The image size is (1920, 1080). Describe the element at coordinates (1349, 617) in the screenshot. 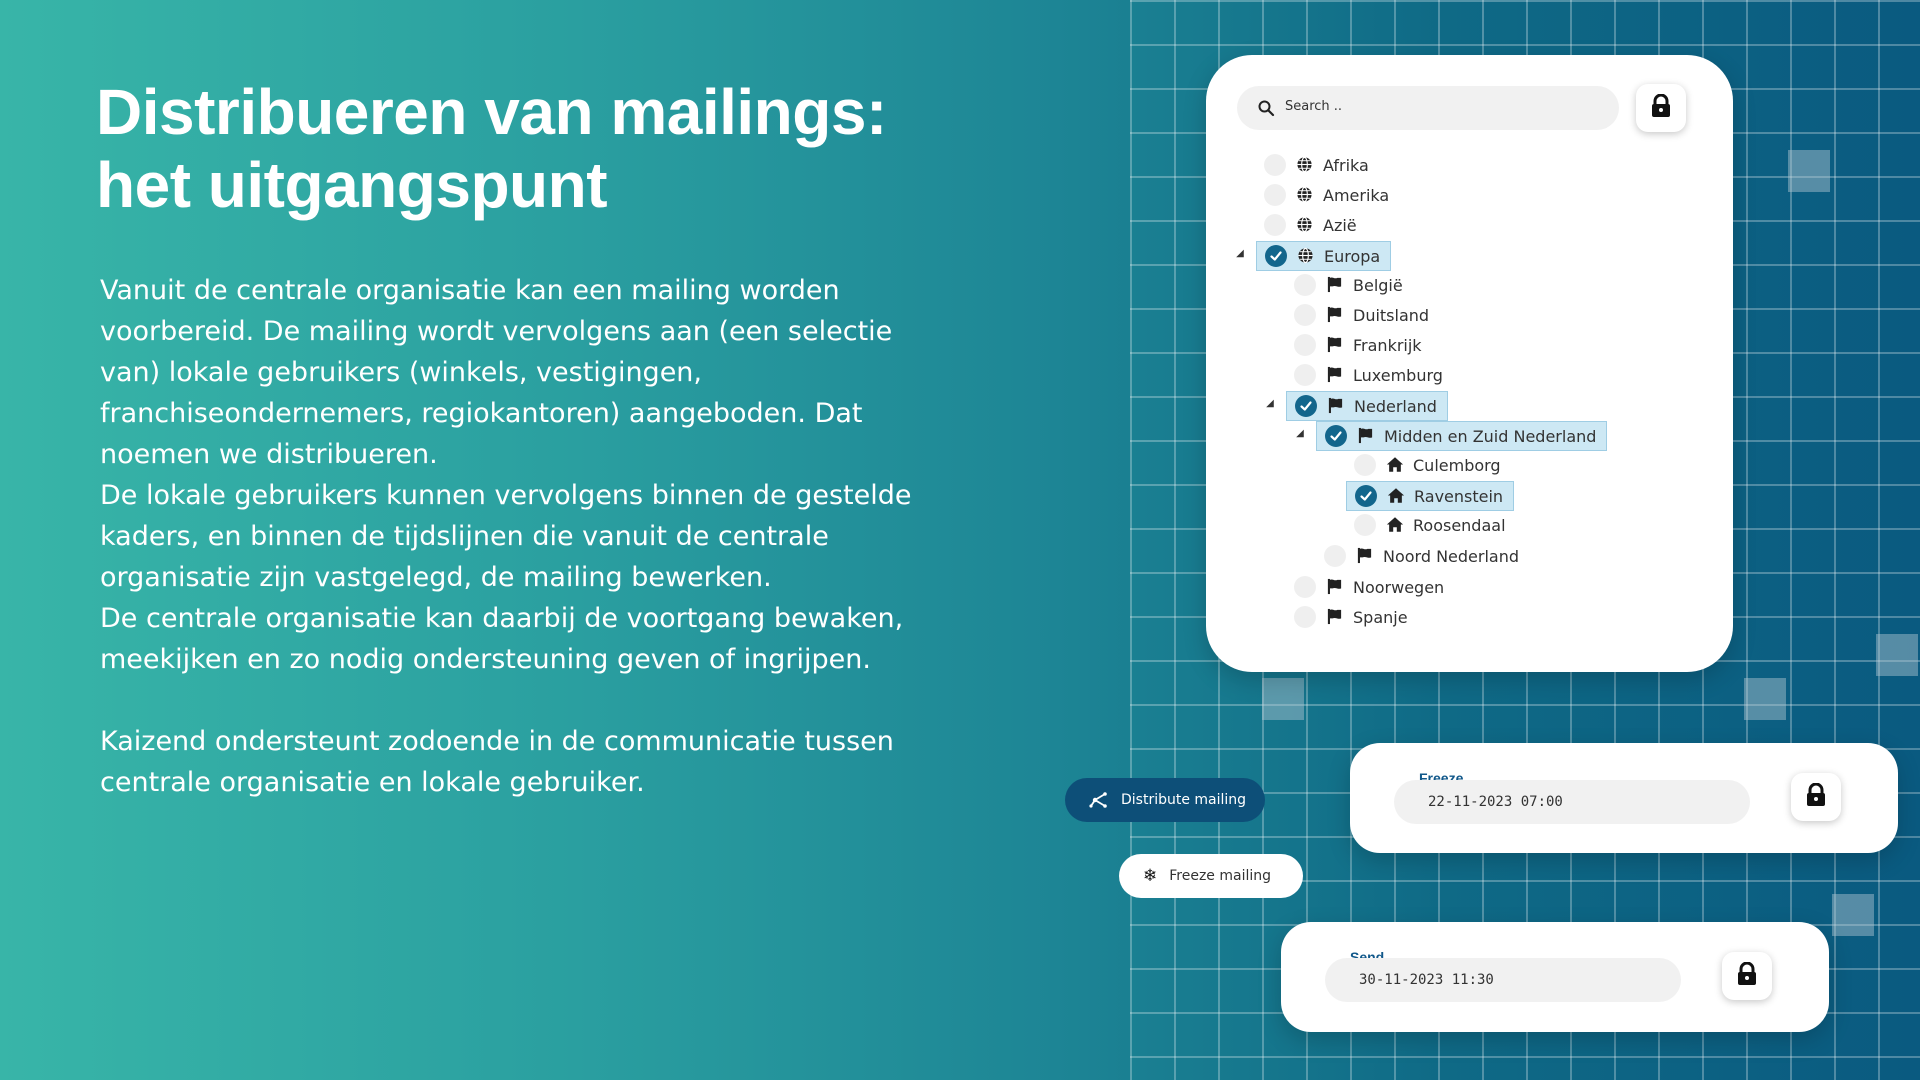

I see `tree-item-spanje: Spanje` at that location.